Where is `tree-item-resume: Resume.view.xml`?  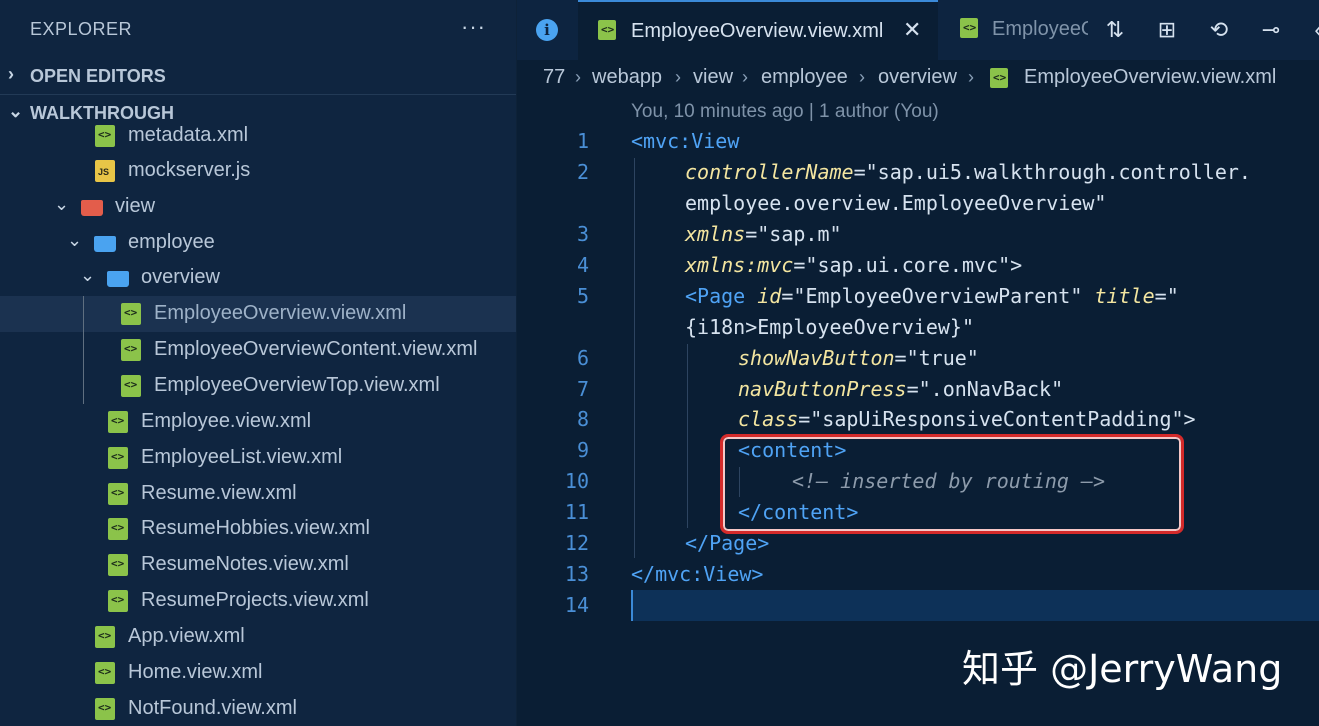
tree-item-resume: Resume.view.xml is located at coordinates (258, 494).